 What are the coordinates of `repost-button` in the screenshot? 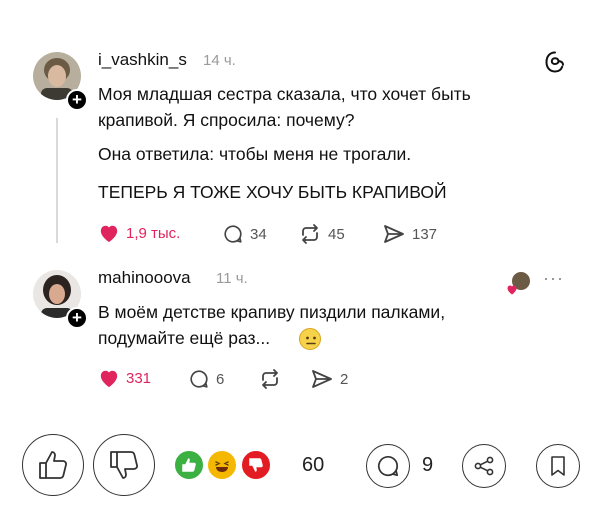 It's located at (273, 379).